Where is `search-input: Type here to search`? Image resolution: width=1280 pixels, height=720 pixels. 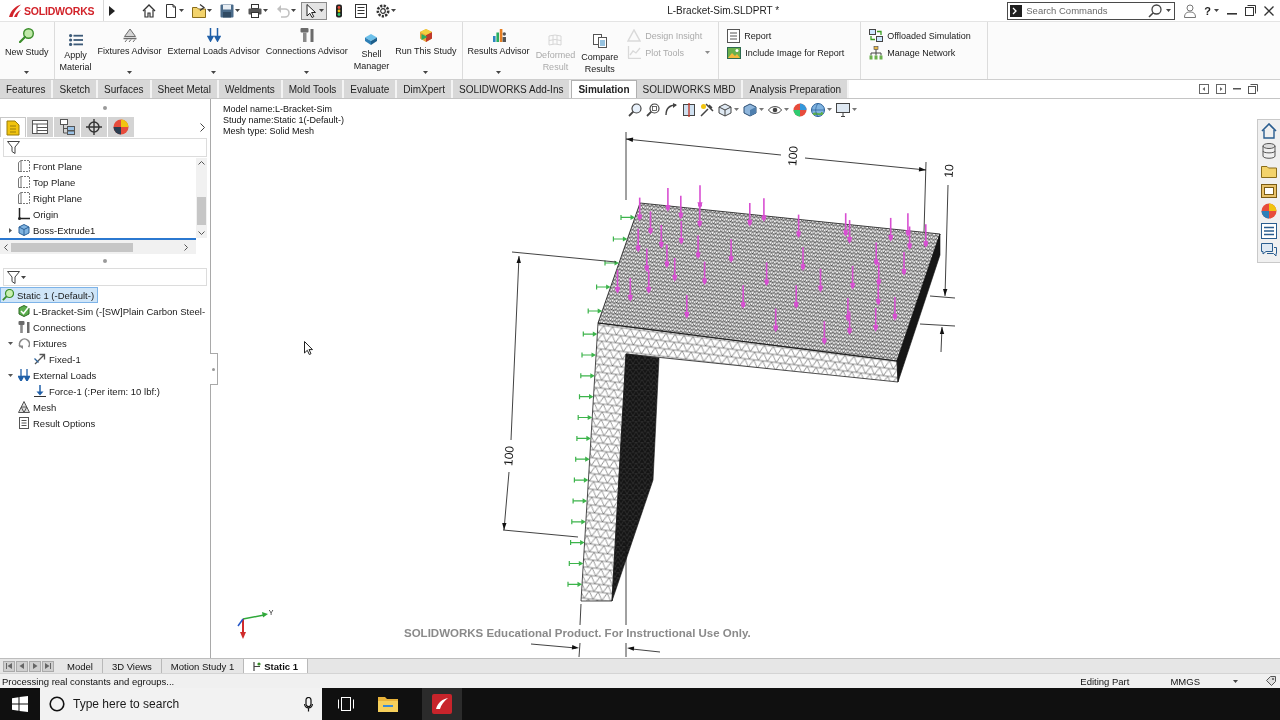 search-input: Type here to search is located at coordinates (184, 704).